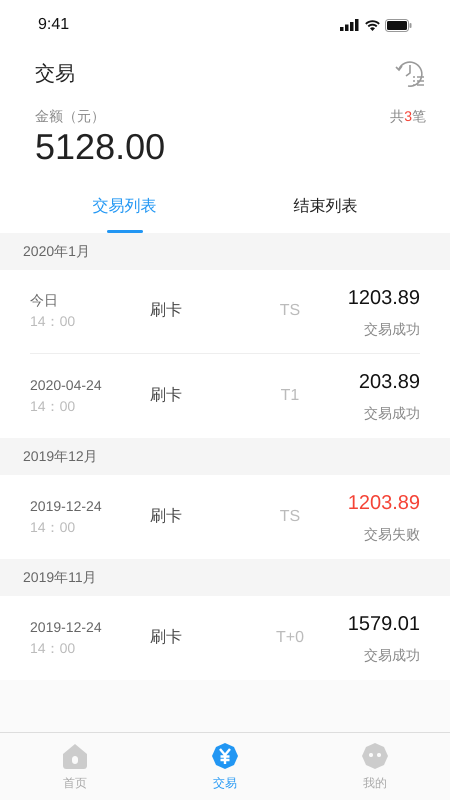 The width and height of the screenshot is (450, 800). What do you see at coordinates (124, 207) in the screenshot?
I see `tab: 交易列表` at bounding box center [124, 207].